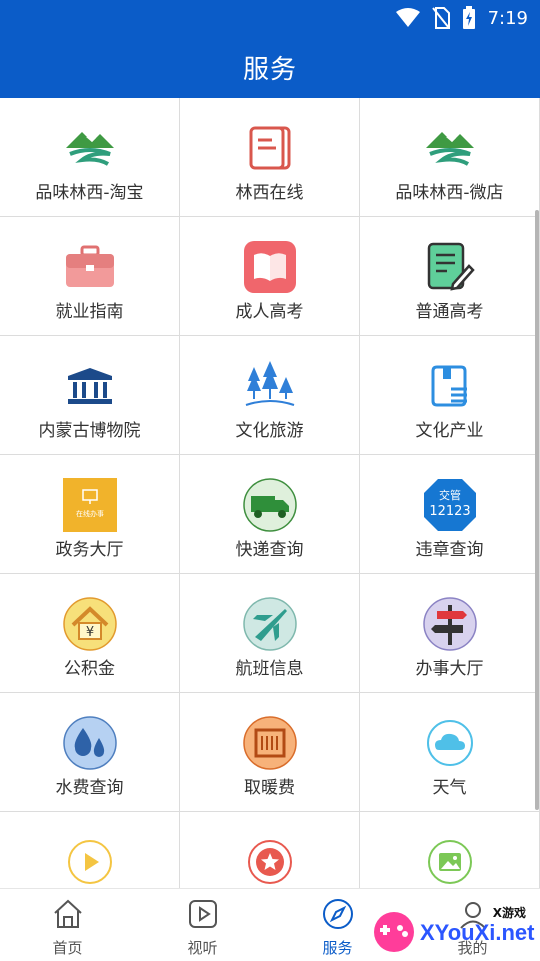 The height and width of the screenshot is (961, 540). What do you see at coordinates (90, 624) in the screenshot?
I see `house-yuan-icon: ¥` at bounding box center [90, 624].